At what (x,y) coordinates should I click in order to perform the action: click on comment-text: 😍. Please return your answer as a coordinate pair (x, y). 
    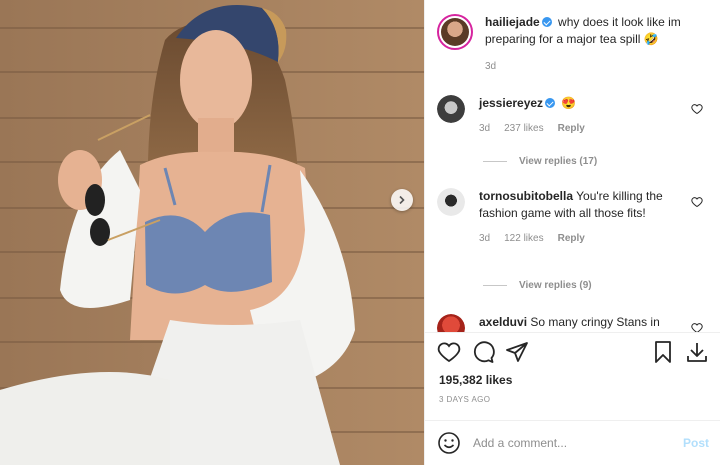
    Looking at the image, I should click on (569, 103).